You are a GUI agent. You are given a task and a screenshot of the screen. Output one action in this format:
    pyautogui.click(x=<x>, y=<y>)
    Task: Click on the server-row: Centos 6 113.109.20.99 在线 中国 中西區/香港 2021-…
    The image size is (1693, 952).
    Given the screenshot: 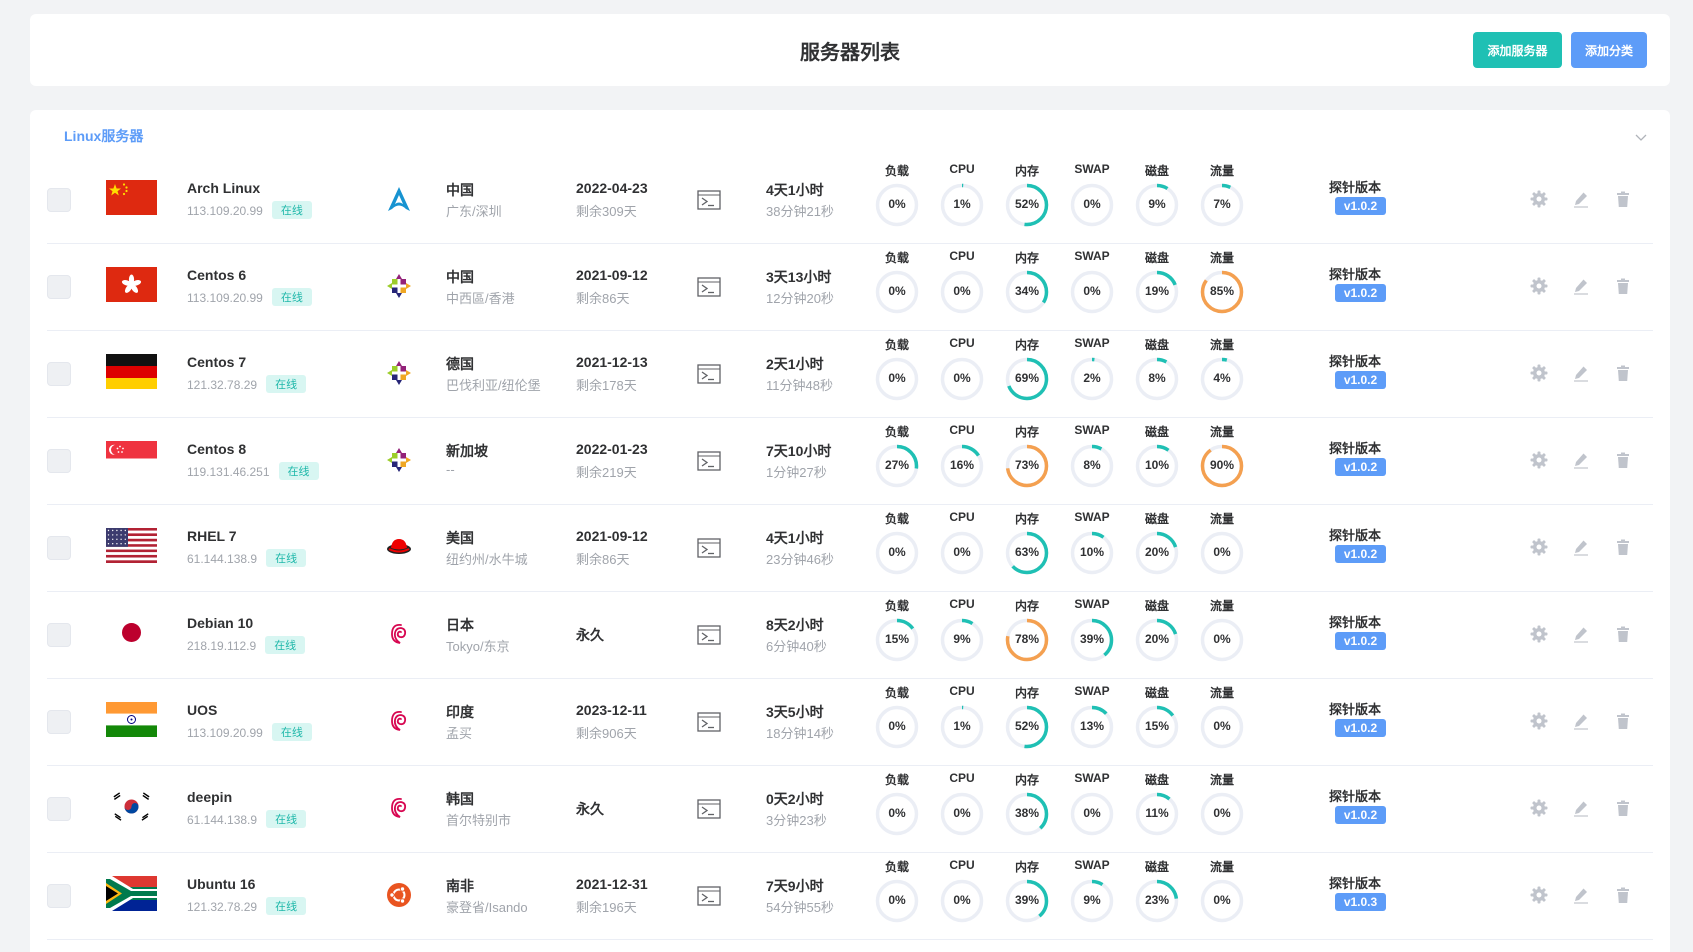 What is the action you would take?
    pyautogui.click(x=850, y=287)
    